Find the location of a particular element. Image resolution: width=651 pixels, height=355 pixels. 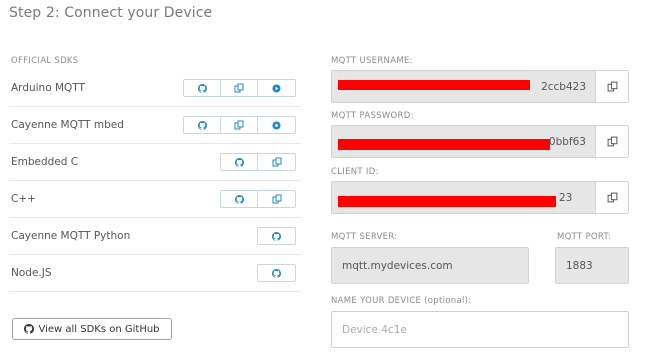

sdk-name: Cayenne MQTT mbed is located at coordinates (67, 125).